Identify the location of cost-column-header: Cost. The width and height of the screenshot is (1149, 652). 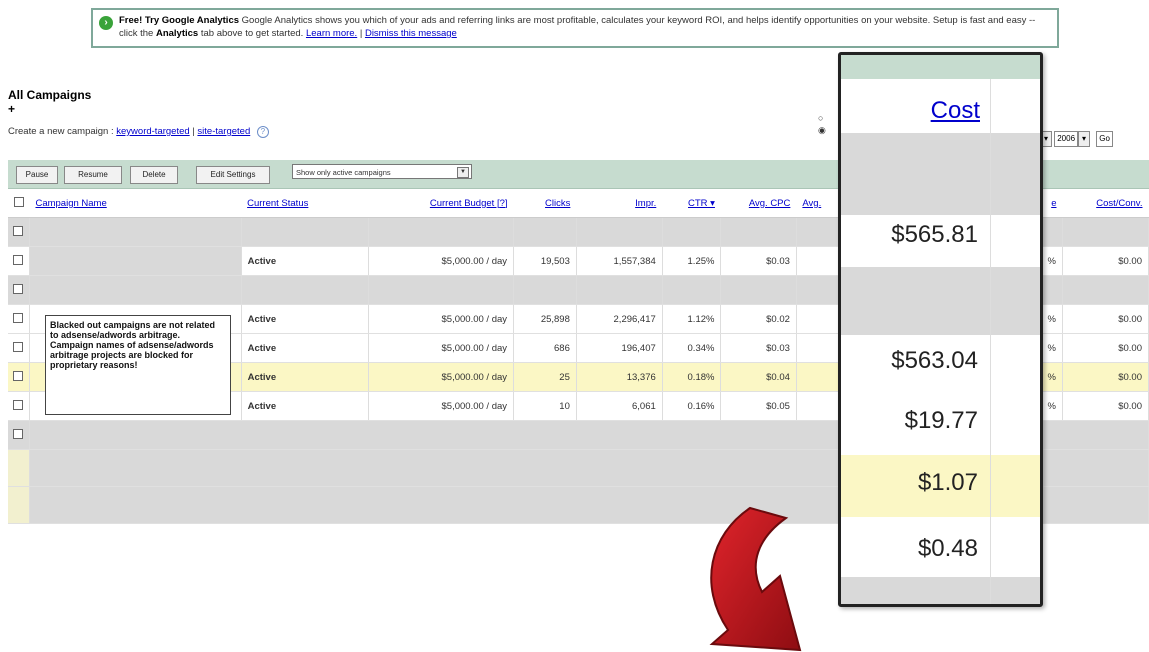
(955, 111).